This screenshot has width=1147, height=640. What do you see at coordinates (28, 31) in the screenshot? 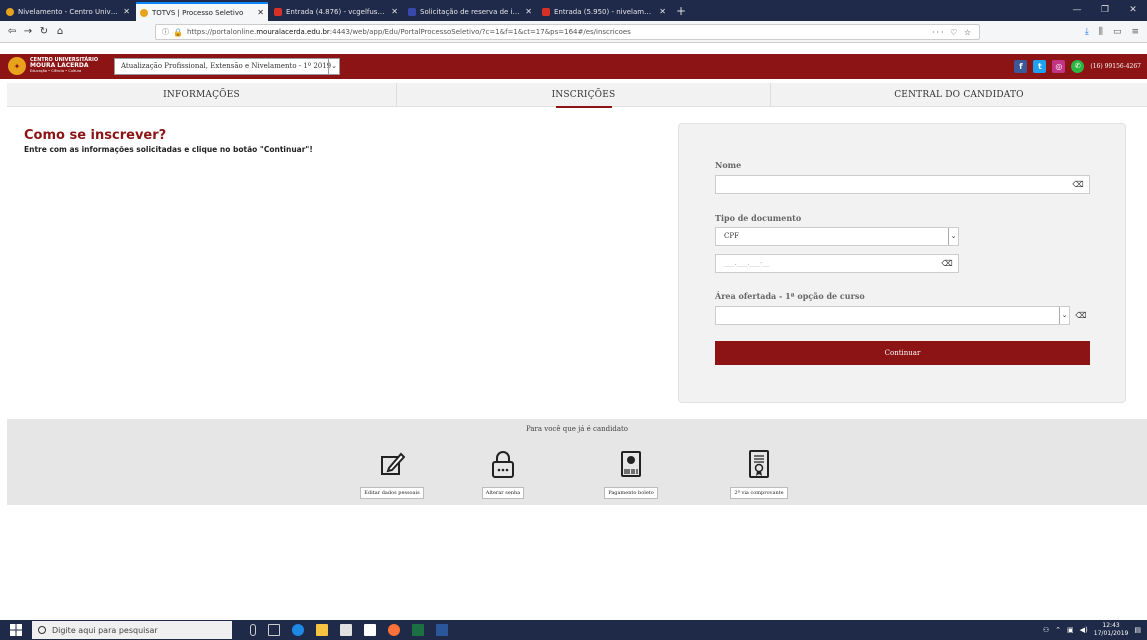
I see `forward-icon: →` at bounding box center [28, 31].